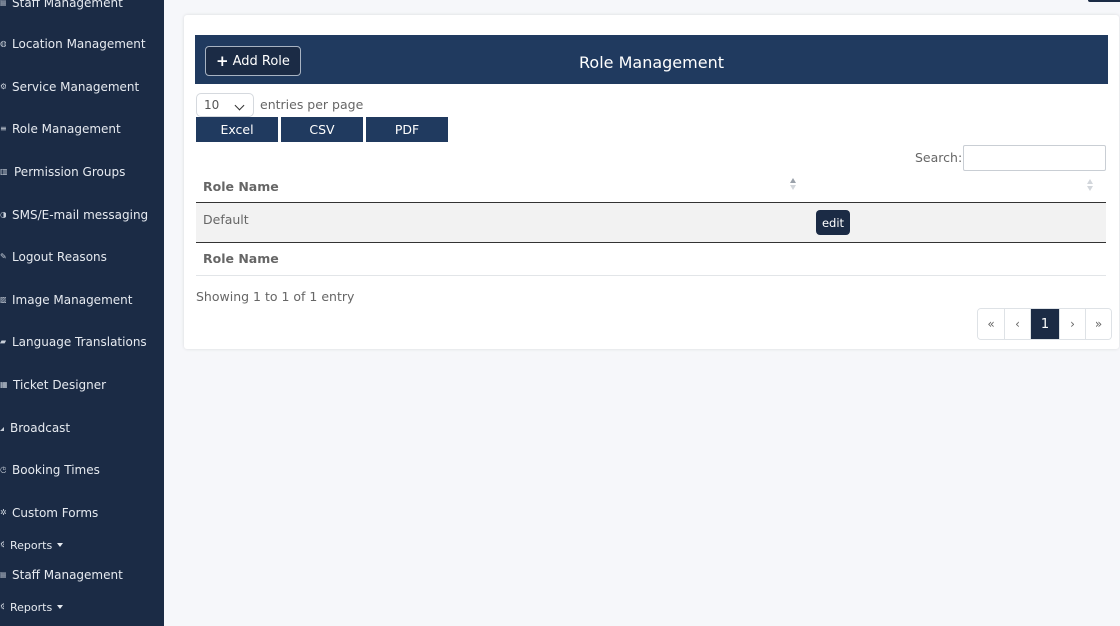 This screenshot has width=1120, height=626. Describe the element at coordinates (40, 428) in the screenshot. I see `sidebar-item-label: Broadcast` at that location.